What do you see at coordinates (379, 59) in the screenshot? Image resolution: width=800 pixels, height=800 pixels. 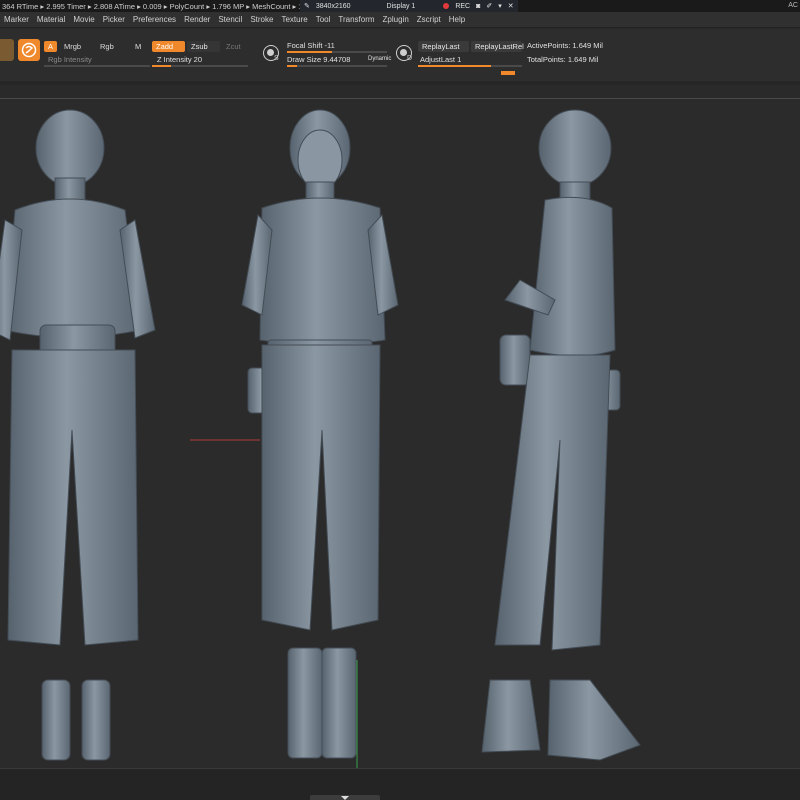 I see `dynamic-toggle: Dynamic` at bounding box center [379, 59].